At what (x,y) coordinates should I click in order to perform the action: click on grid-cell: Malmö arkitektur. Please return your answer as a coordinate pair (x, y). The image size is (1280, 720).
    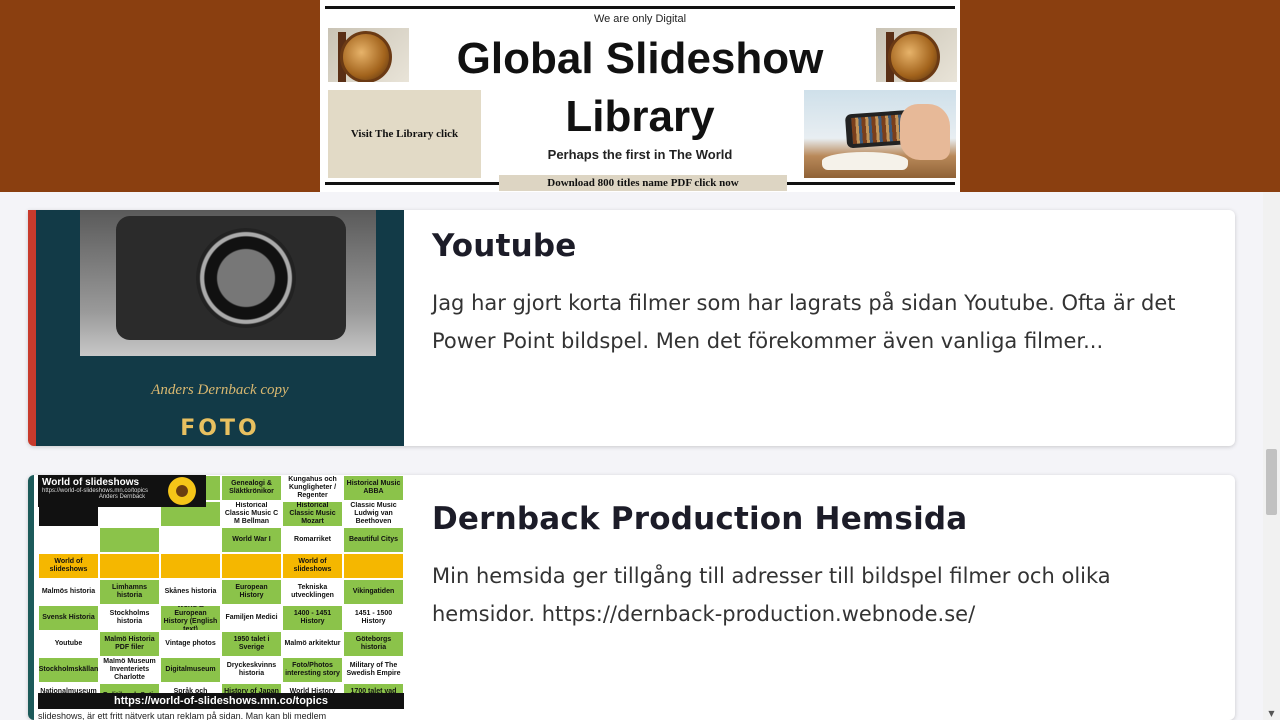
    Looking at the image, I should click on (312, 644).